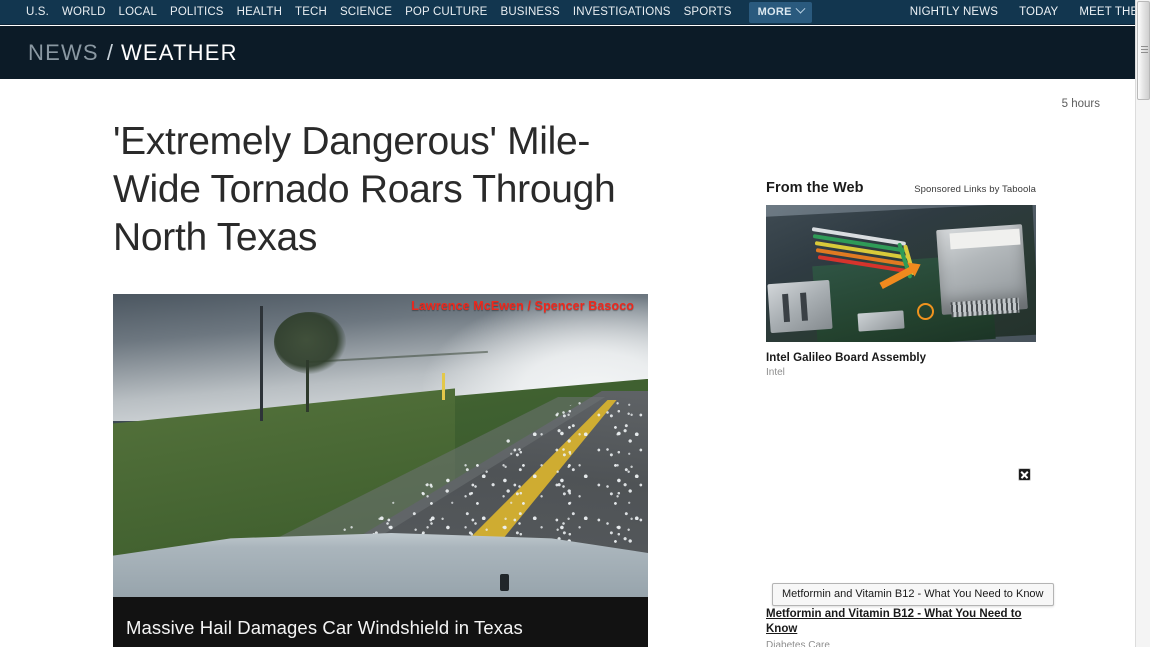  What do you see at coordinates (1024, 474) in the screenshot?
I see `close-icon` at bounding box center [1024, 474].